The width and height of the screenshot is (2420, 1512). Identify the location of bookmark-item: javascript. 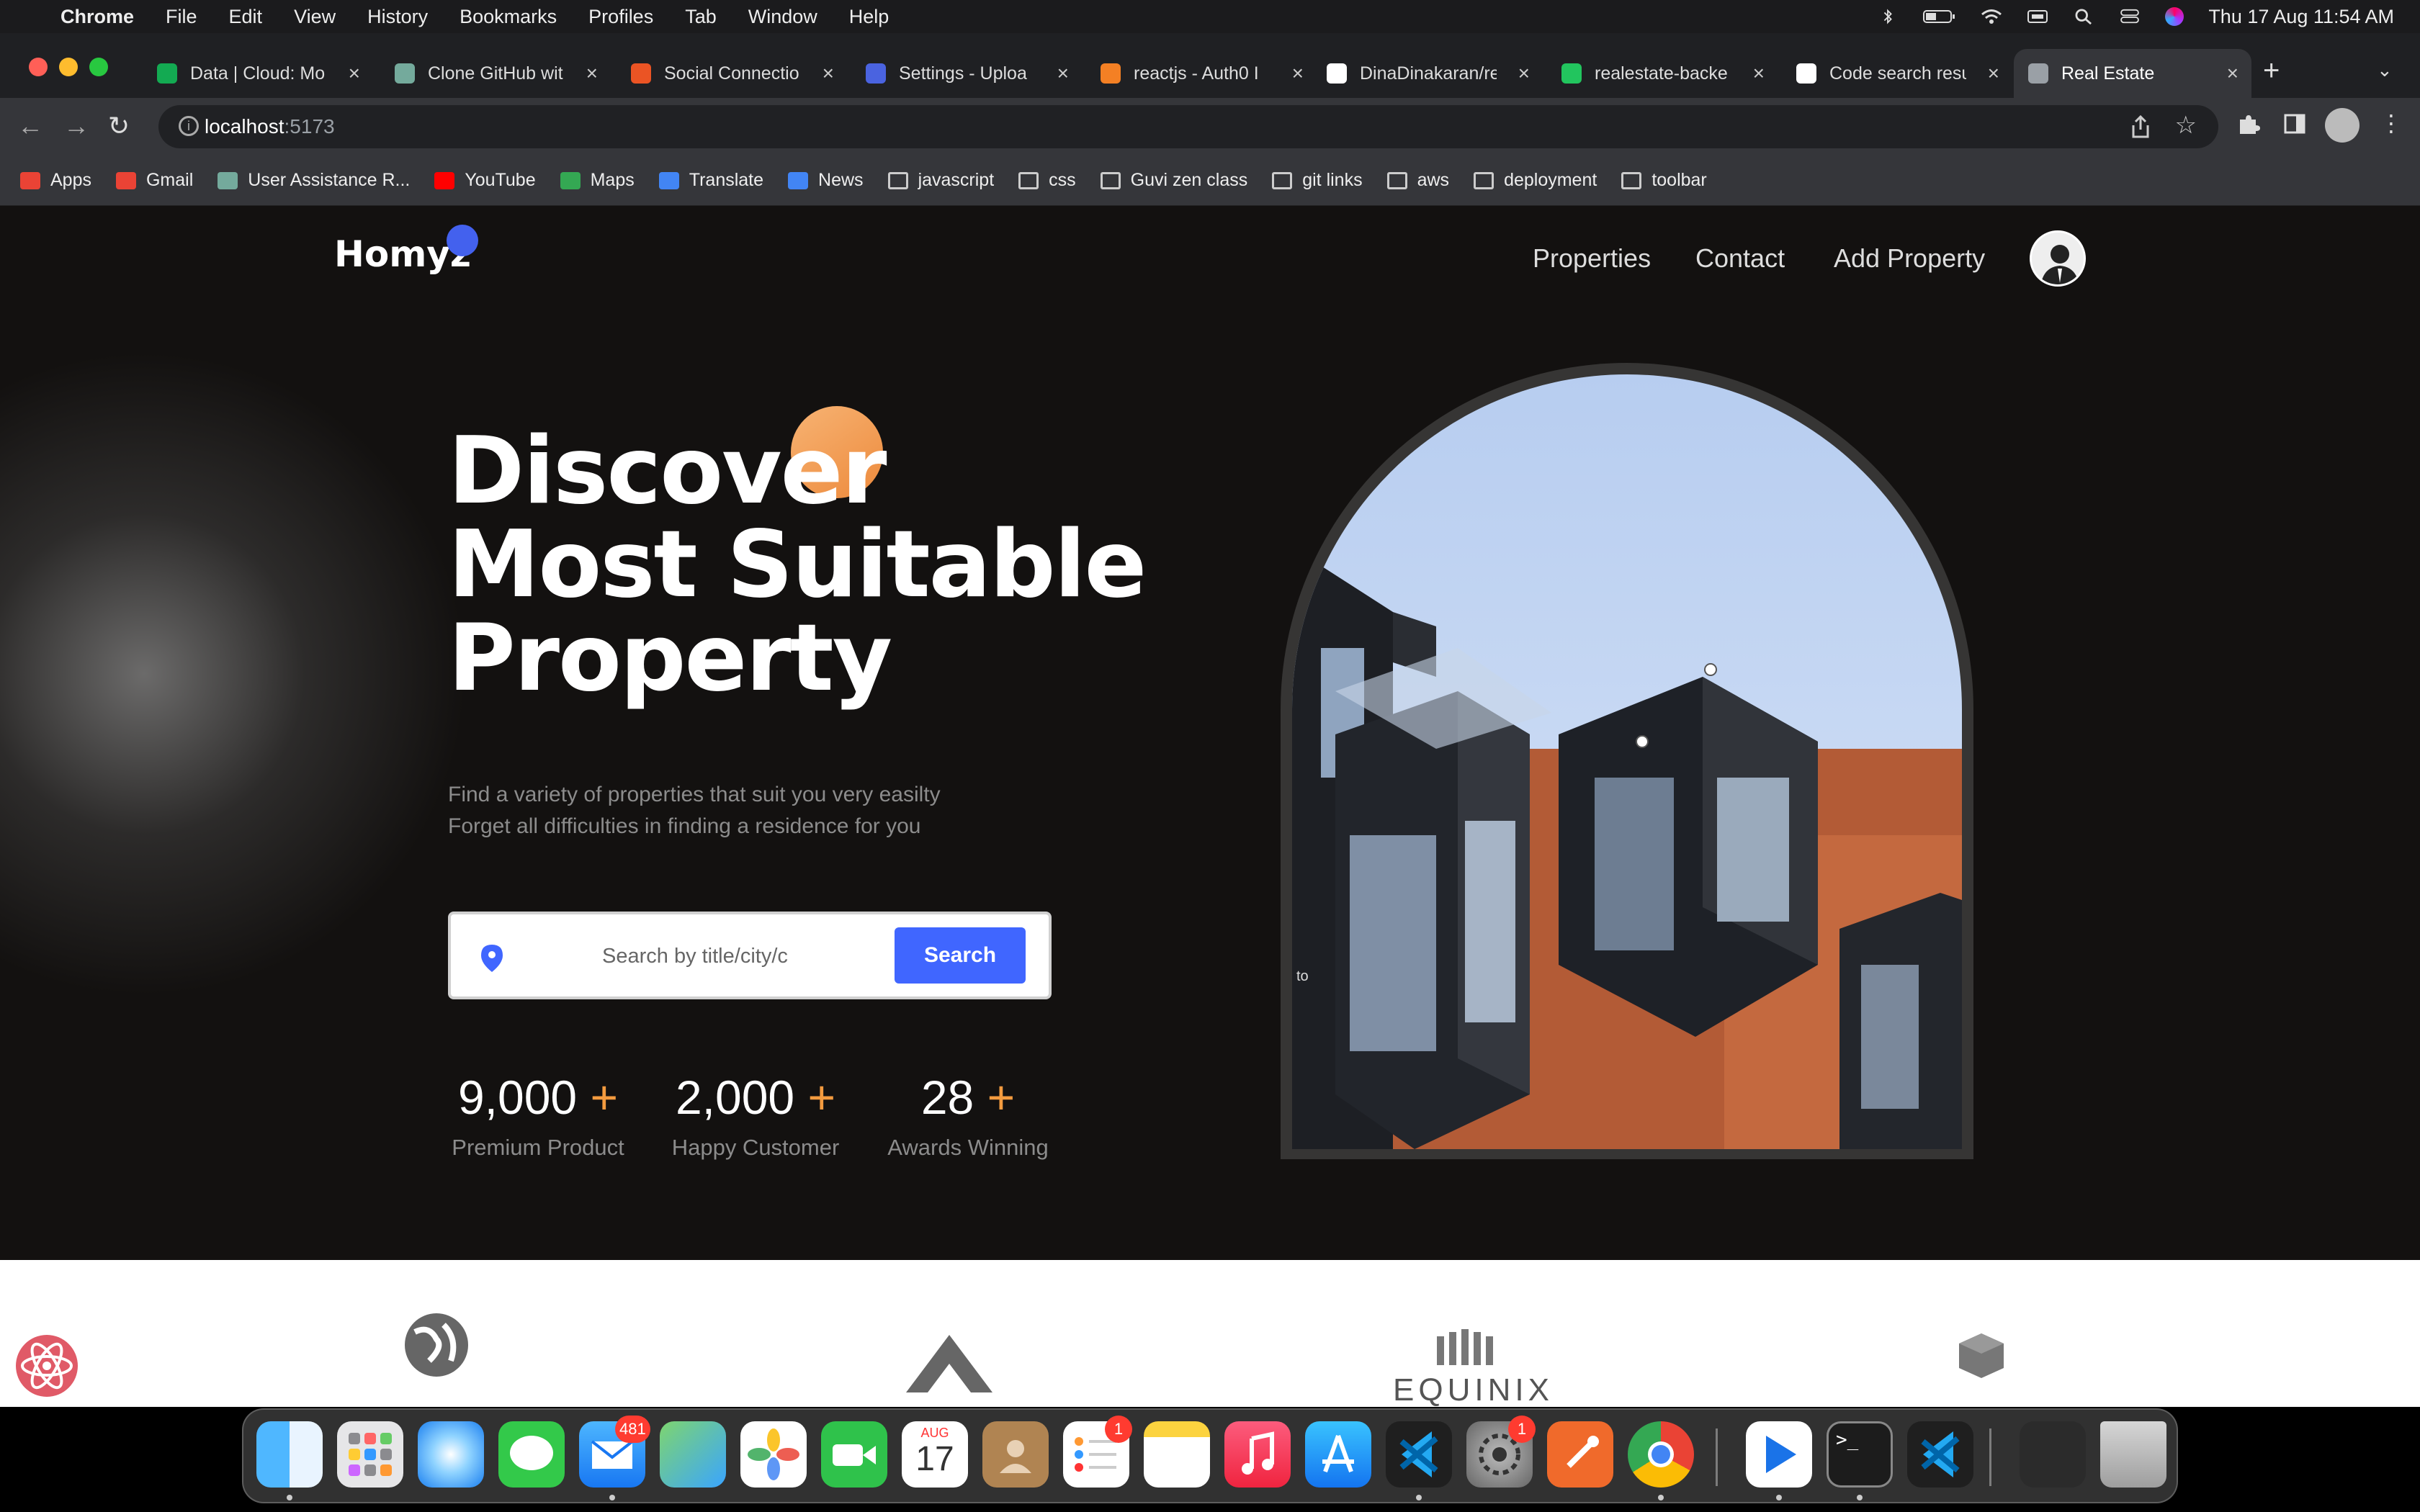
(940, 180).